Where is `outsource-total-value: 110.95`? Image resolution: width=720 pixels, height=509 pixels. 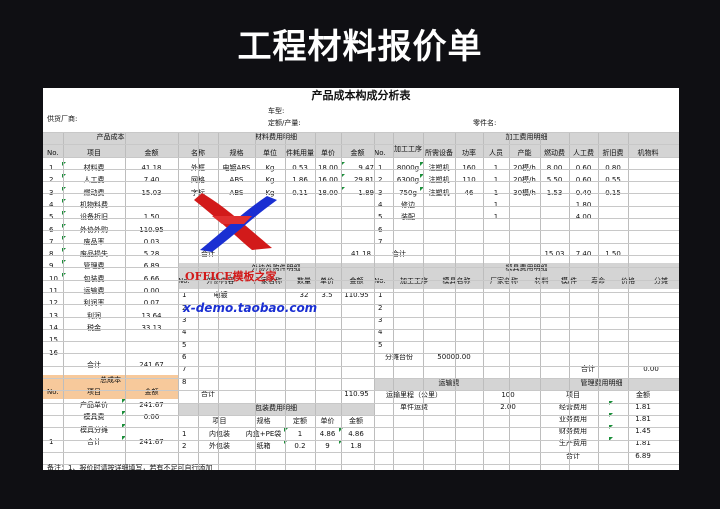
outsource-total-value: 110.95 is located at coordinates (356, 393).